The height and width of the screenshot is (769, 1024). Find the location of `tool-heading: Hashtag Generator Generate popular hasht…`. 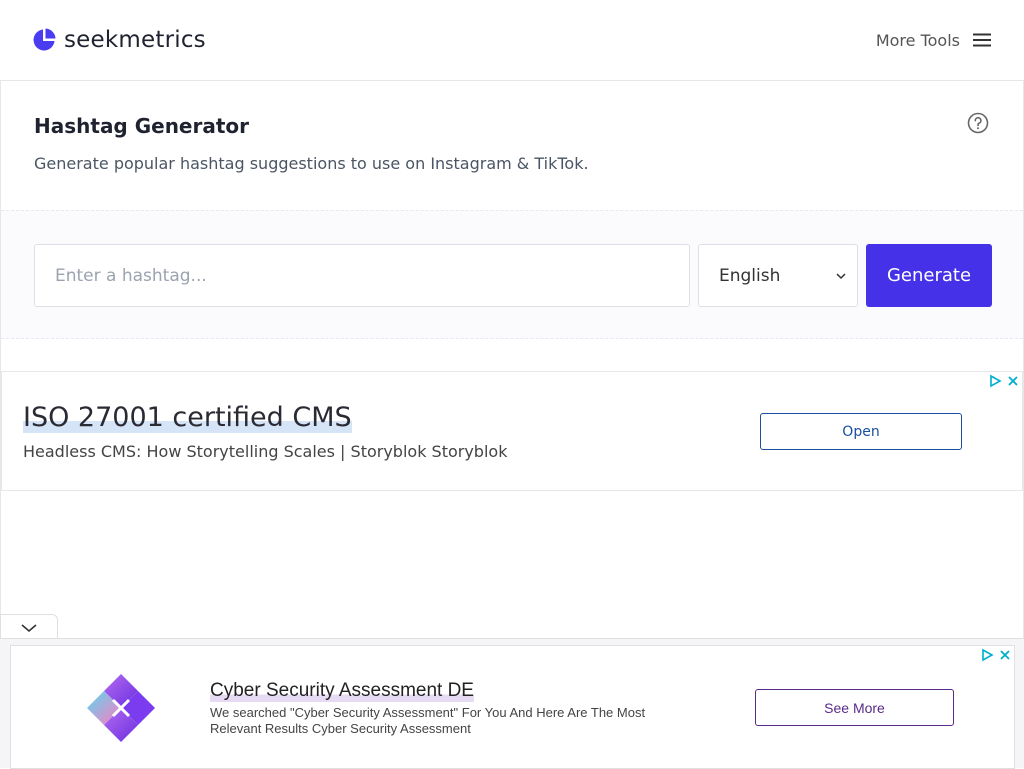

tool-heading: Hashtag Generator Generate popular hasht… is located at coordinates (512, 143).